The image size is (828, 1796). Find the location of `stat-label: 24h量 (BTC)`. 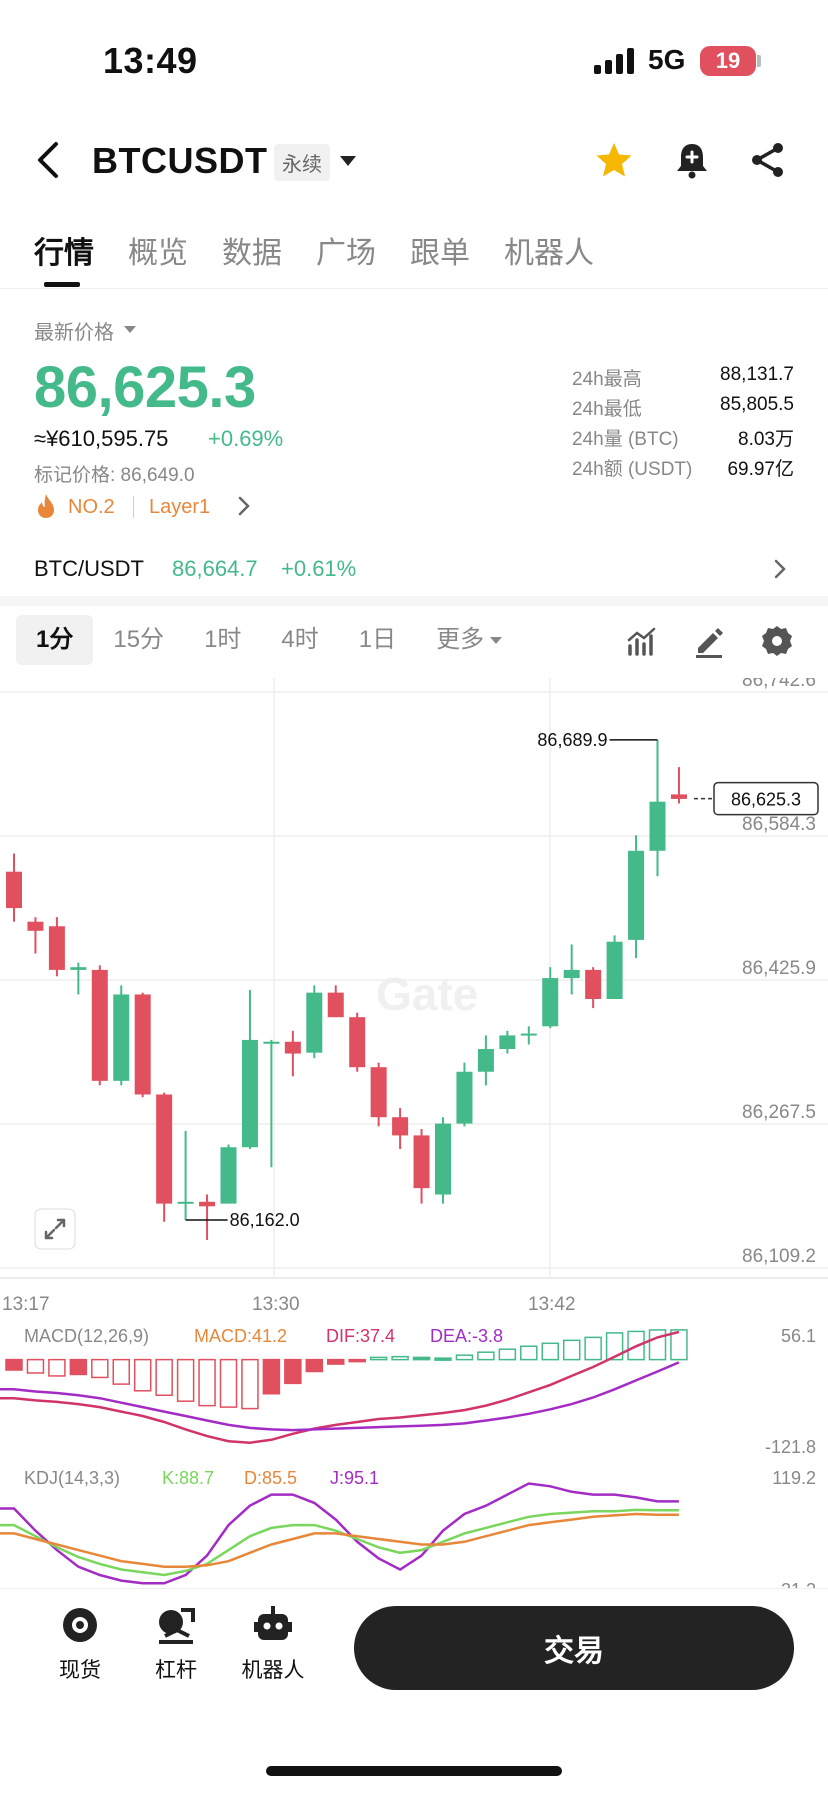

stat-label: 24h量 (BTC) is located at coordinates (625, 439).